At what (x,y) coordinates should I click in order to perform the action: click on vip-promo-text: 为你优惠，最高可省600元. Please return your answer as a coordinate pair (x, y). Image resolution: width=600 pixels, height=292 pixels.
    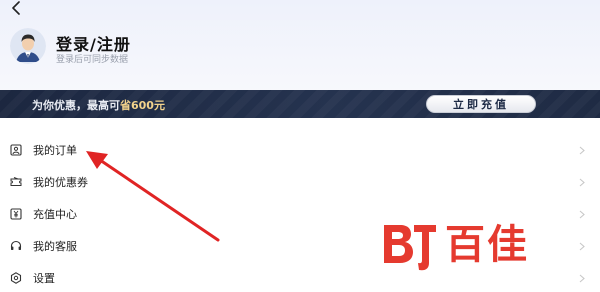
    Looking at the image, I should click on (98, 105).